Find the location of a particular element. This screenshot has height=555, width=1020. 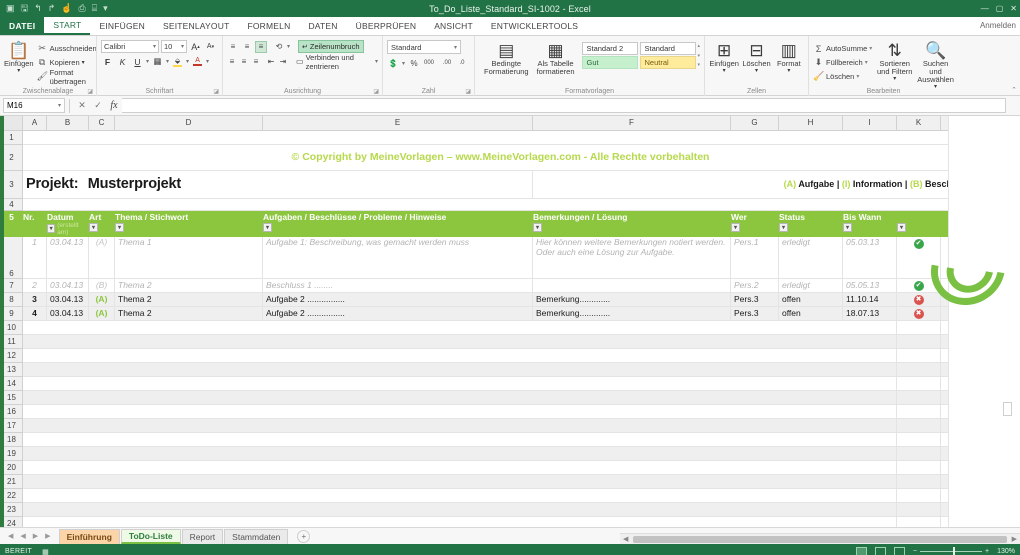

th-datum: Datum ▾ (erstellt am) is located at coordinates (67, 223).